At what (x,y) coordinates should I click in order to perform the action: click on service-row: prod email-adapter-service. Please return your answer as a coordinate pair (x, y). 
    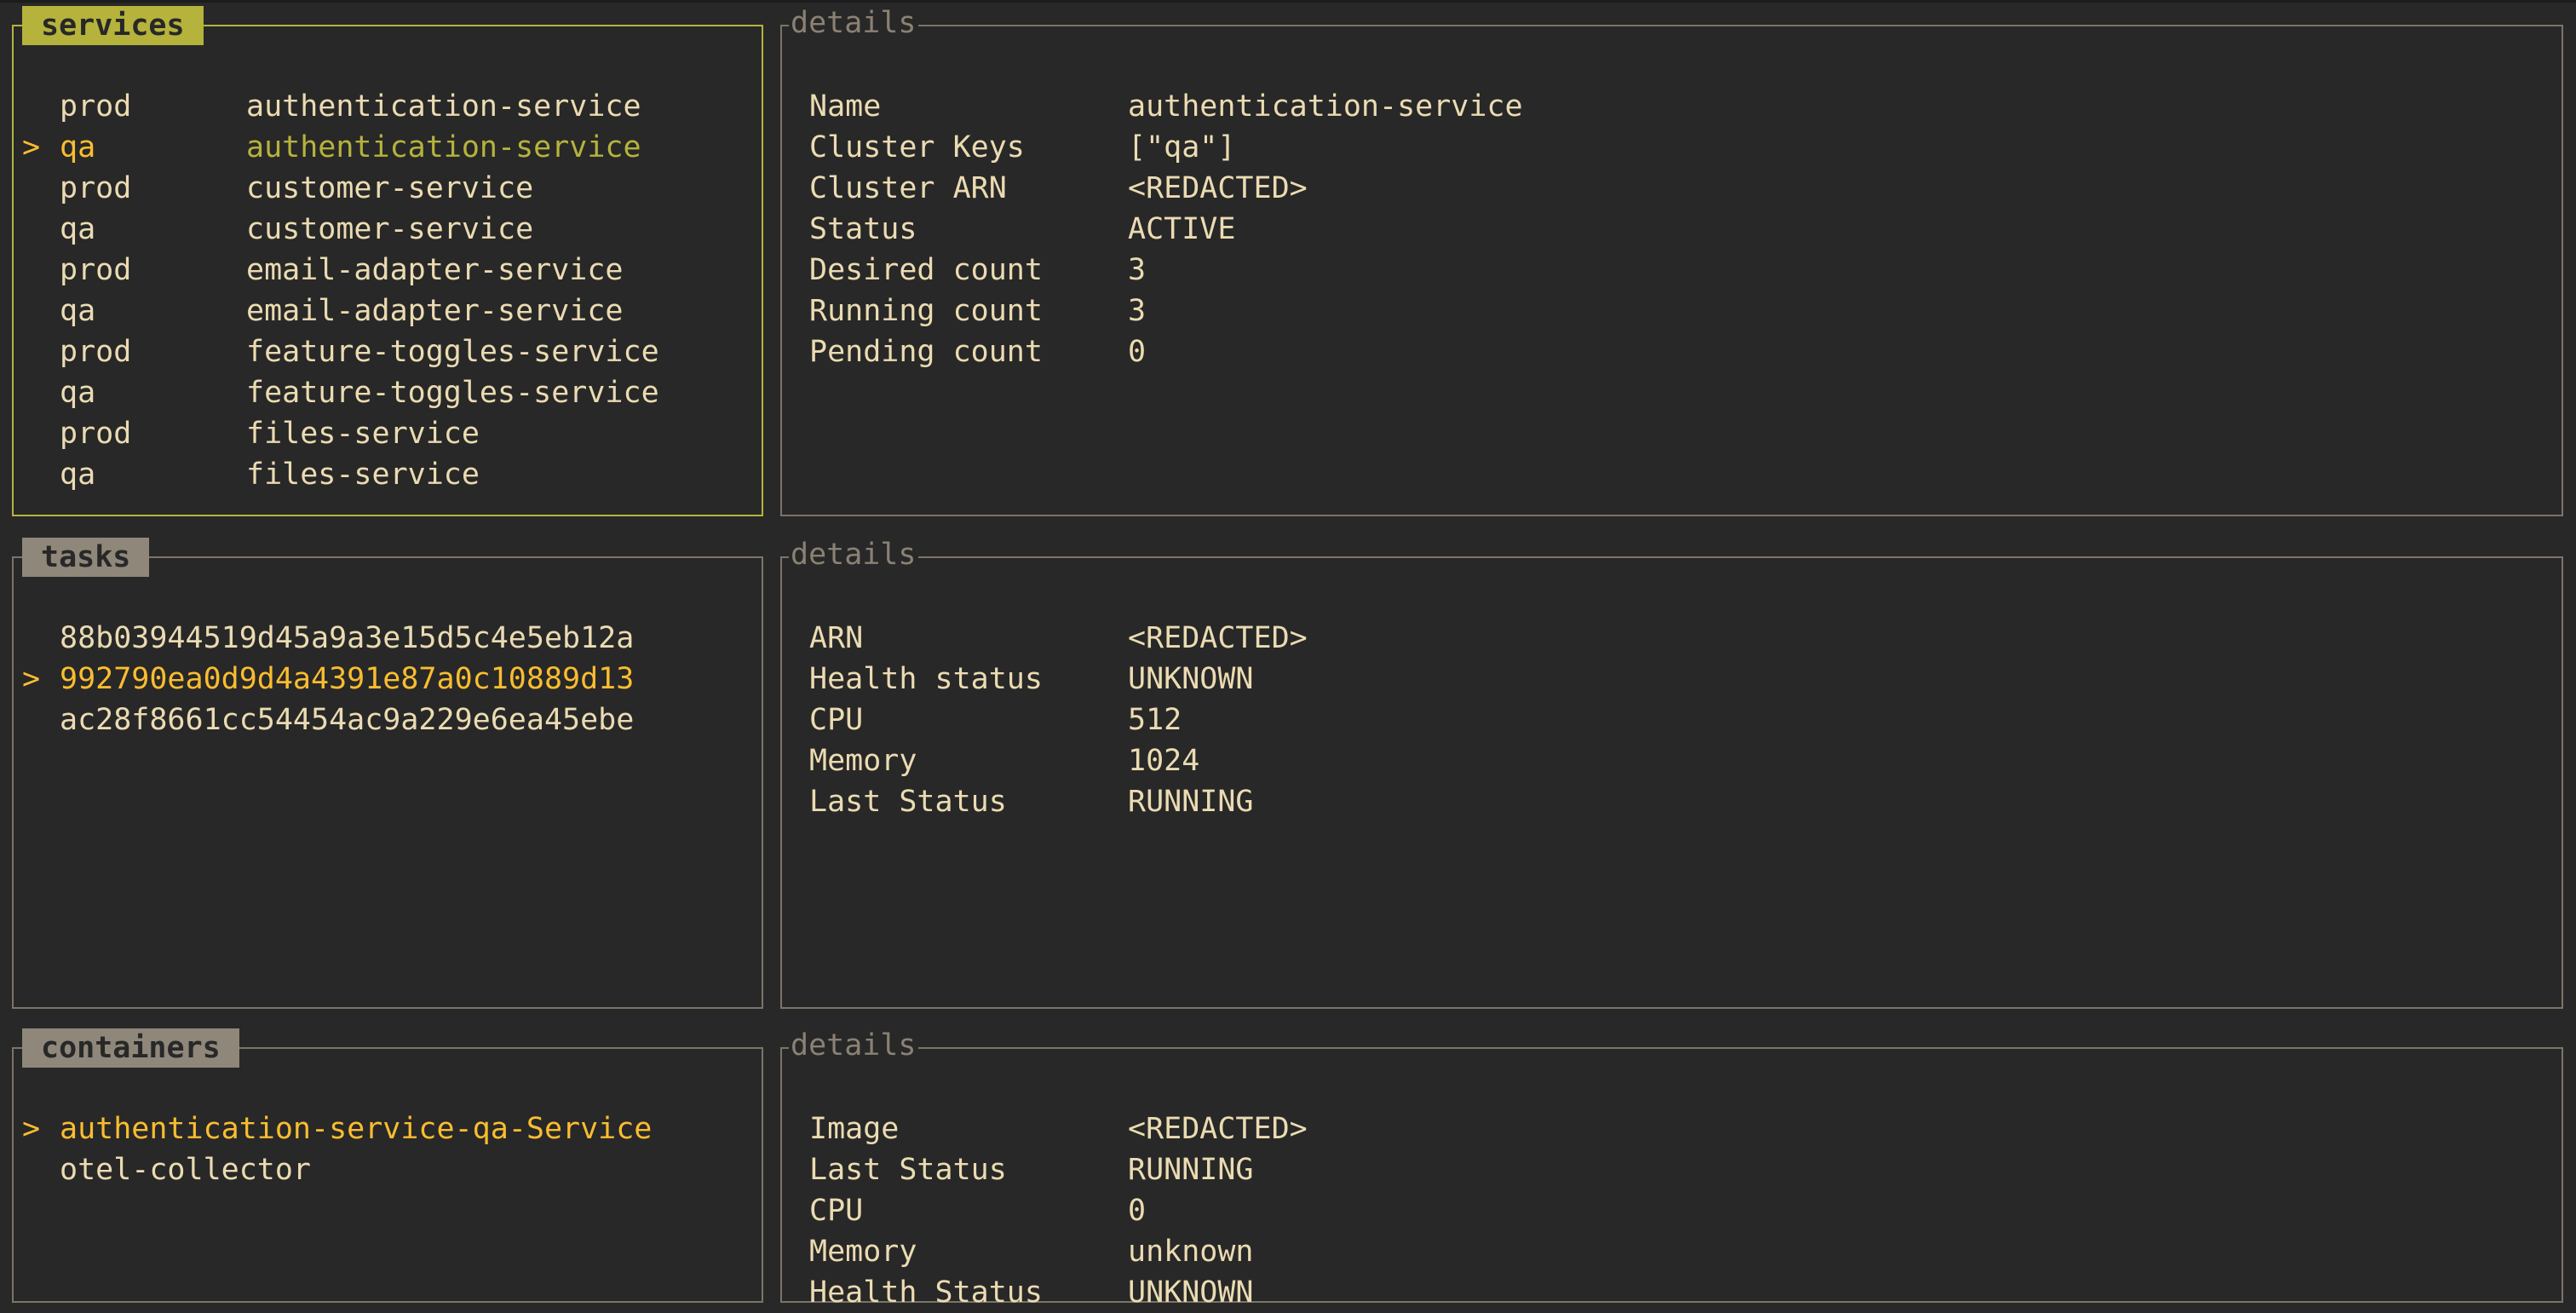
    Looking at the image, I should click on (392, 270).